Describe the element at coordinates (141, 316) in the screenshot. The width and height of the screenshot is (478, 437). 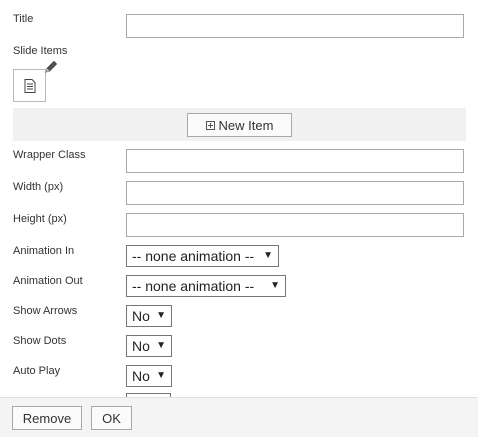
I see `show-arrows-value: No` at that location.